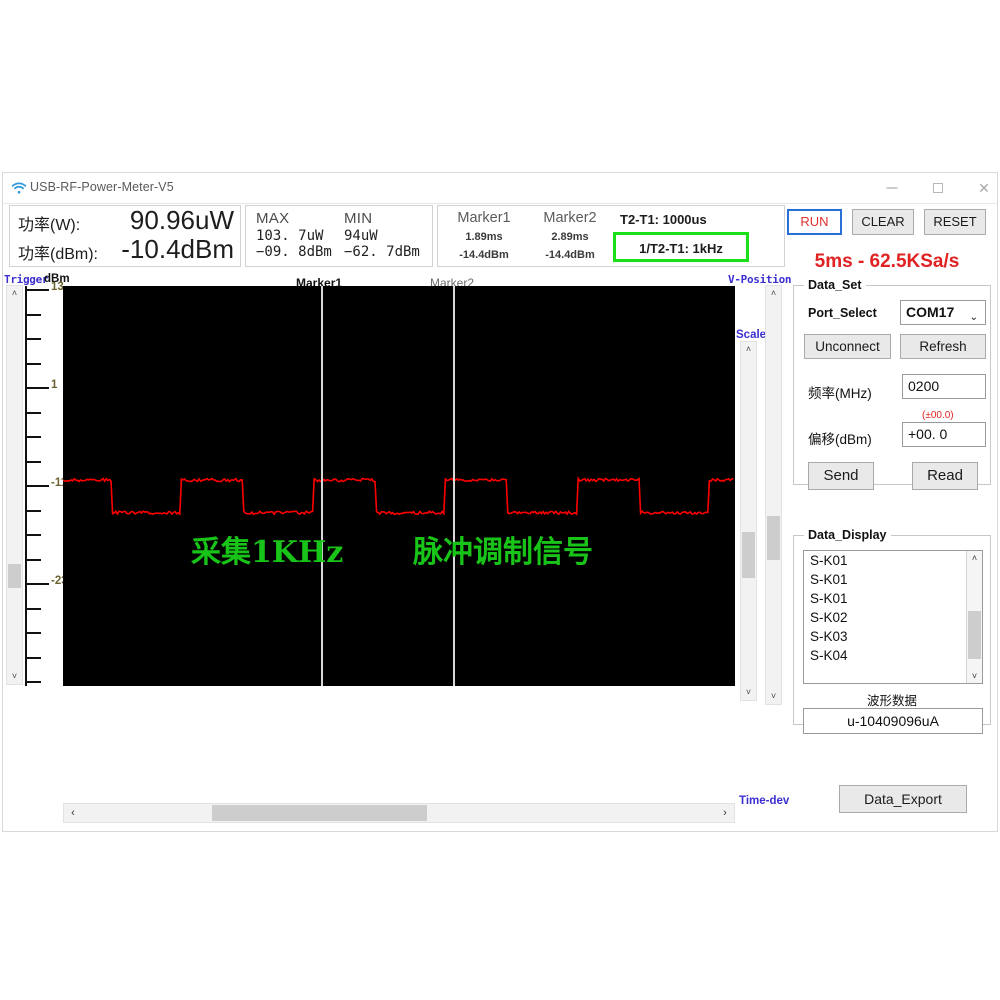  I want to click on trigger-scroll-thumb, so click(14, 576).